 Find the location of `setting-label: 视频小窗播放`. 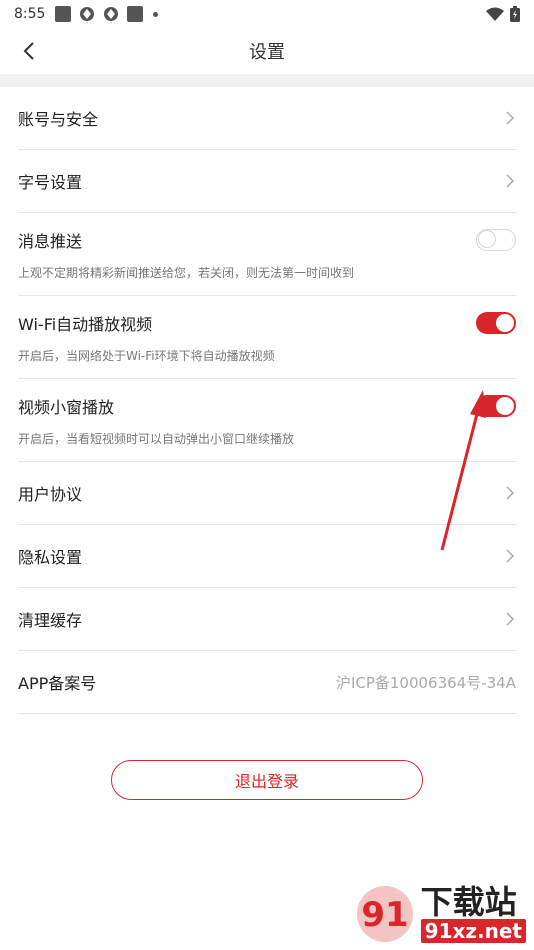

setting-label: 视频小窗播放 is located at coordinates (66, 407).